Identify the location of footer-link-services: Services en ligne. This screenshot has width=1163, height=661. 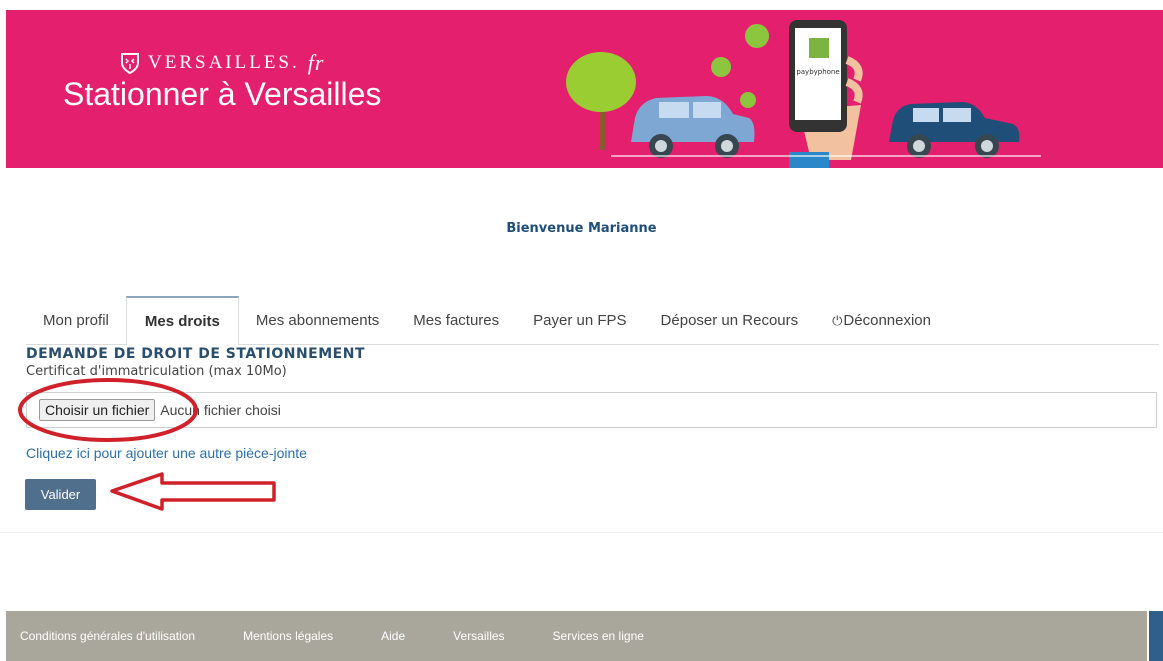
(598, 636).